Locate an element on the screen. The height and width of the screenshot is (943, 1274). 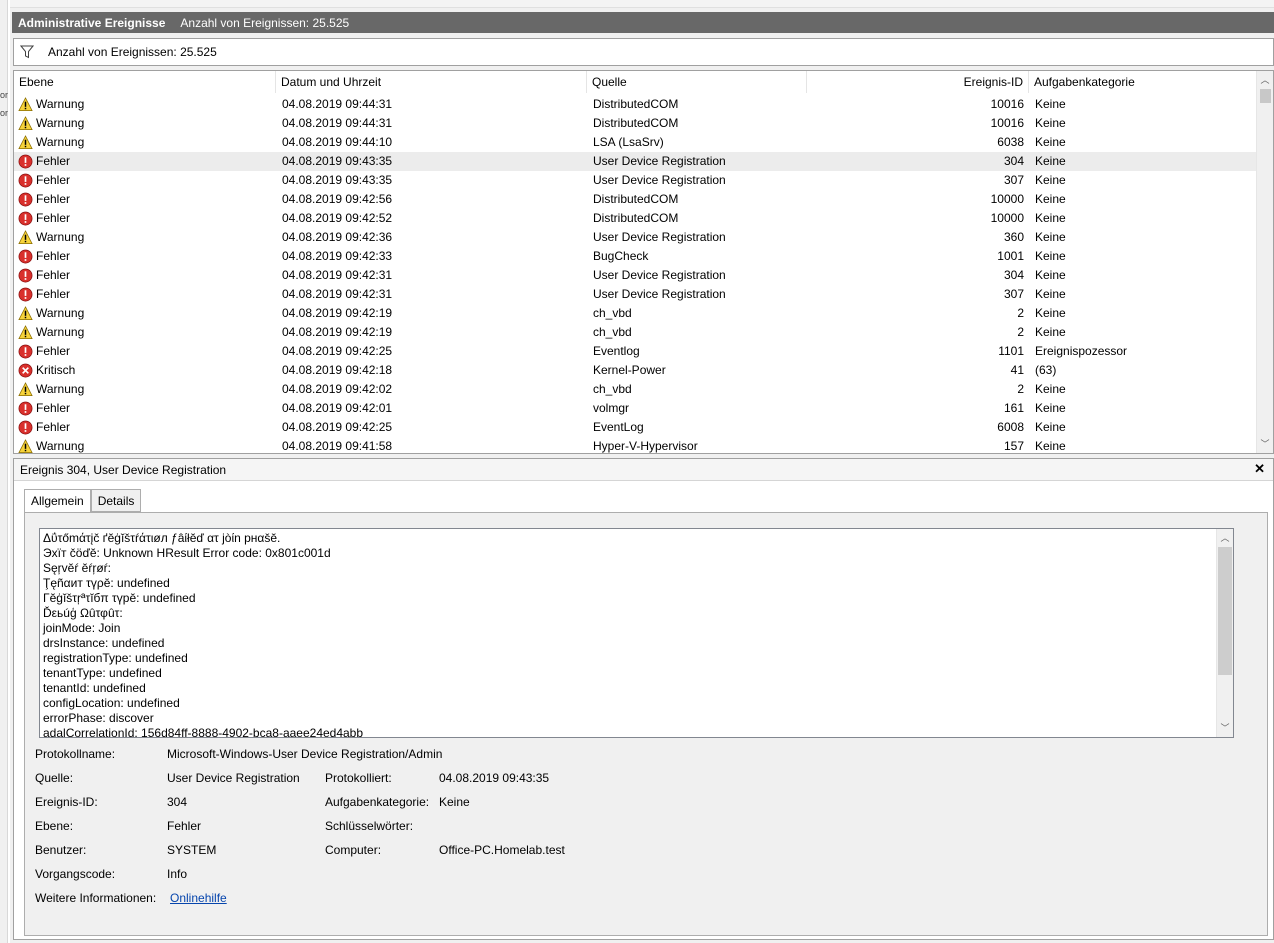
cell-event-id: 10016 is located at coordinates (1007, 104).